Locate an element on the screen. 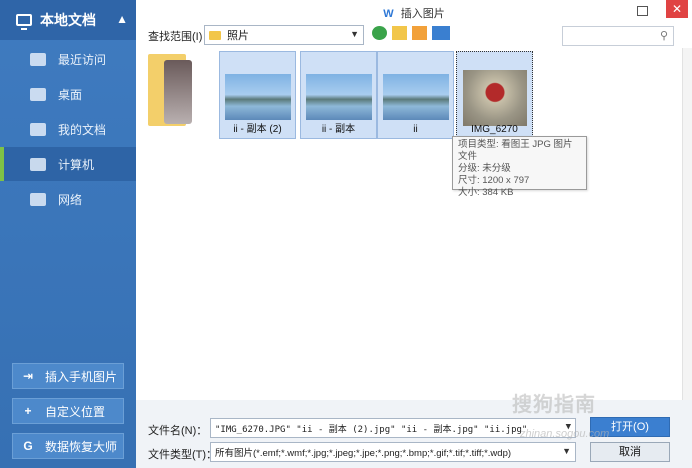 The width and height of the screenshot is (692, 468). maximize-button is located at coordinates (642, 11).